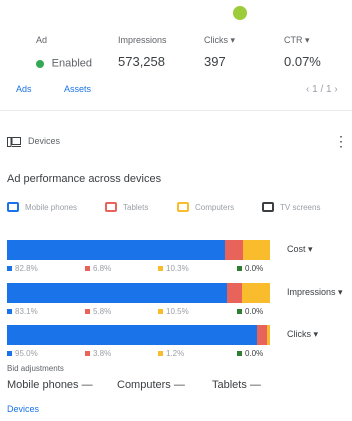 The width and height of the screenshot is (352, 421). I want to click on metric-selector: Impressions ▾, so click(315, 292).